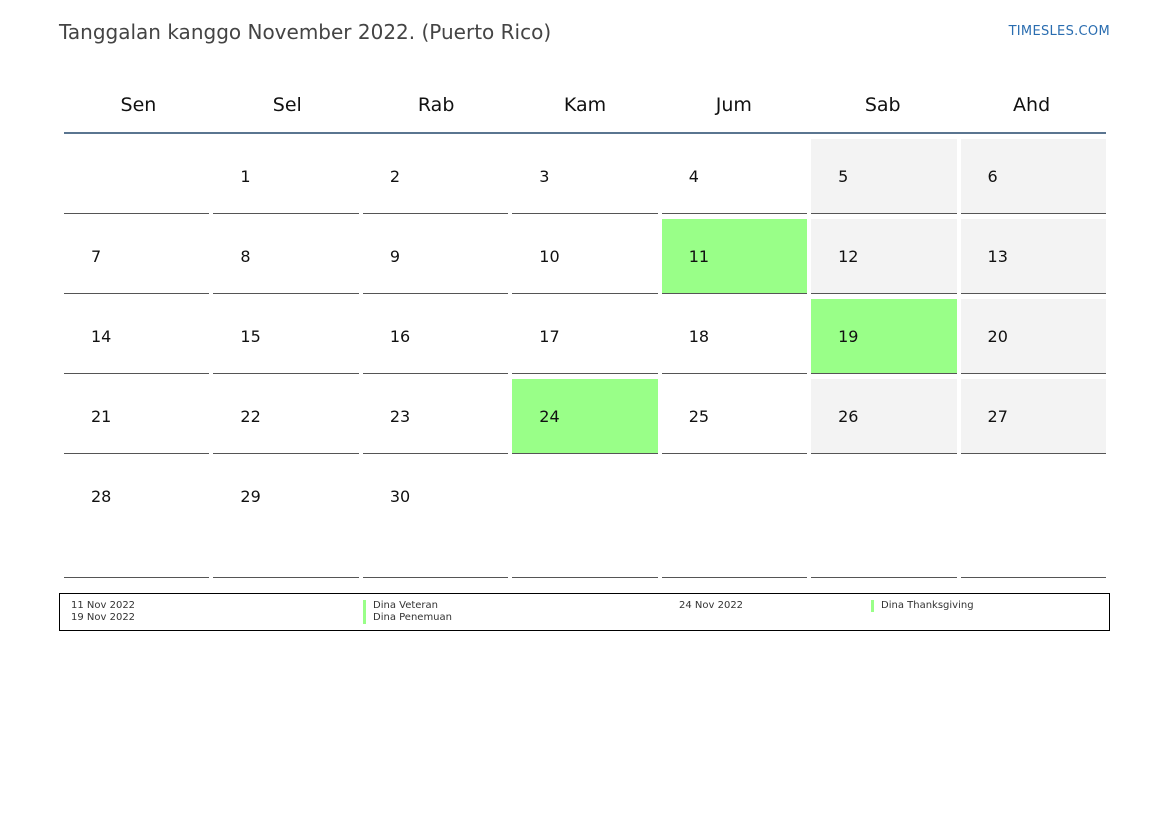 The height and width of the screenshot is (827, 1169). Describe the element at coordinates (843, 176) in the screenshot. I see `day-number: 5` at that location.